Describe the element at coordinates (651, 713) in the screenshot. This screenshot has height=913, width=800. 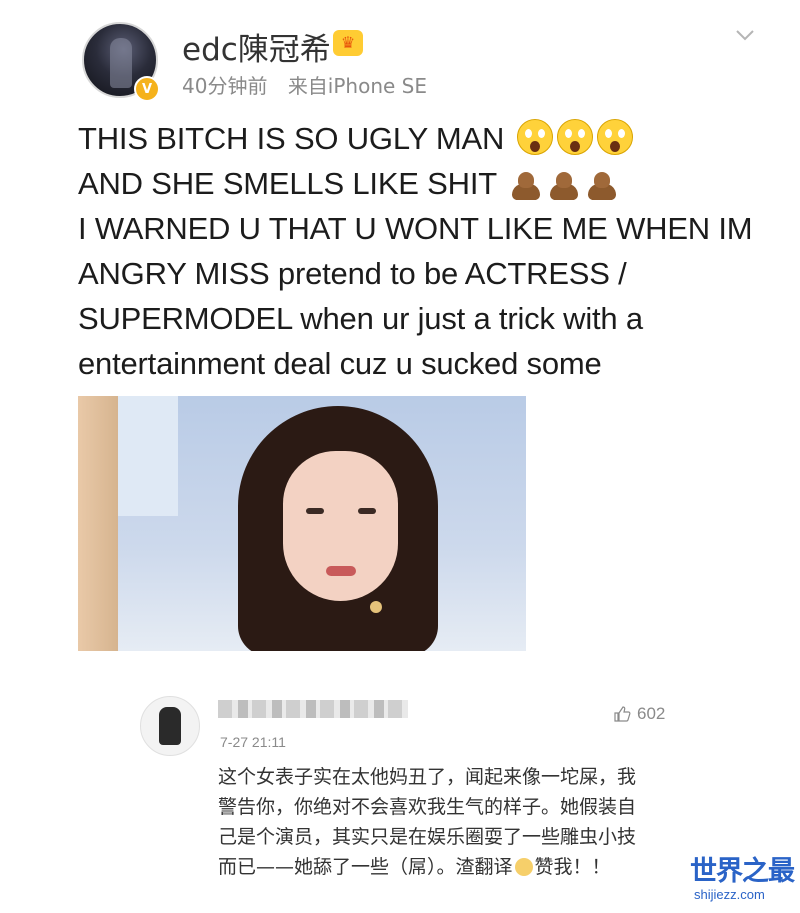
I see `like-count: 602` at that location.